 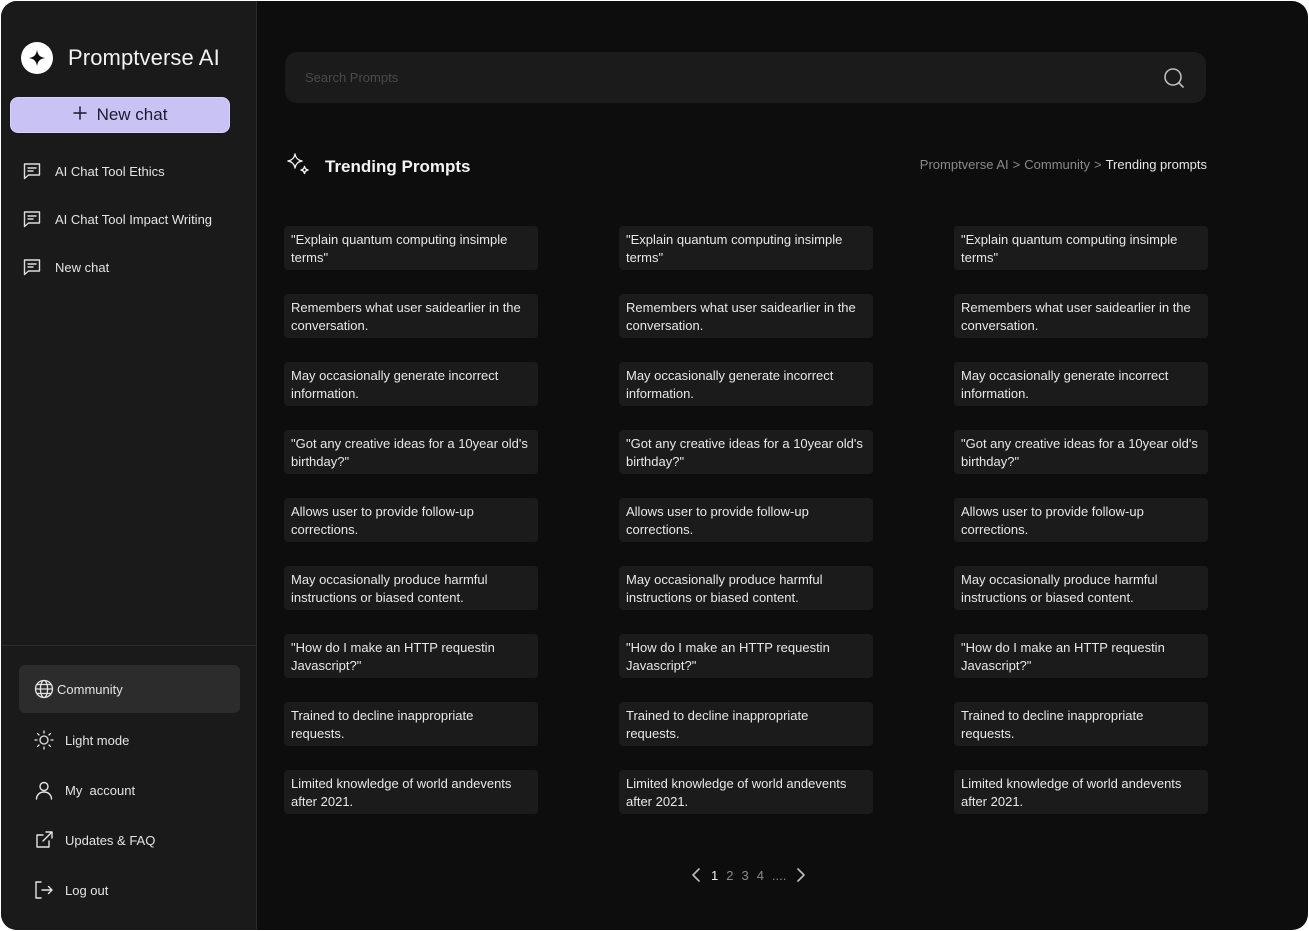 What do you see at coordinates (398, 166) in the screenshot?
I see `section-title: Trending Prompts` at bounding box center [398, 166].